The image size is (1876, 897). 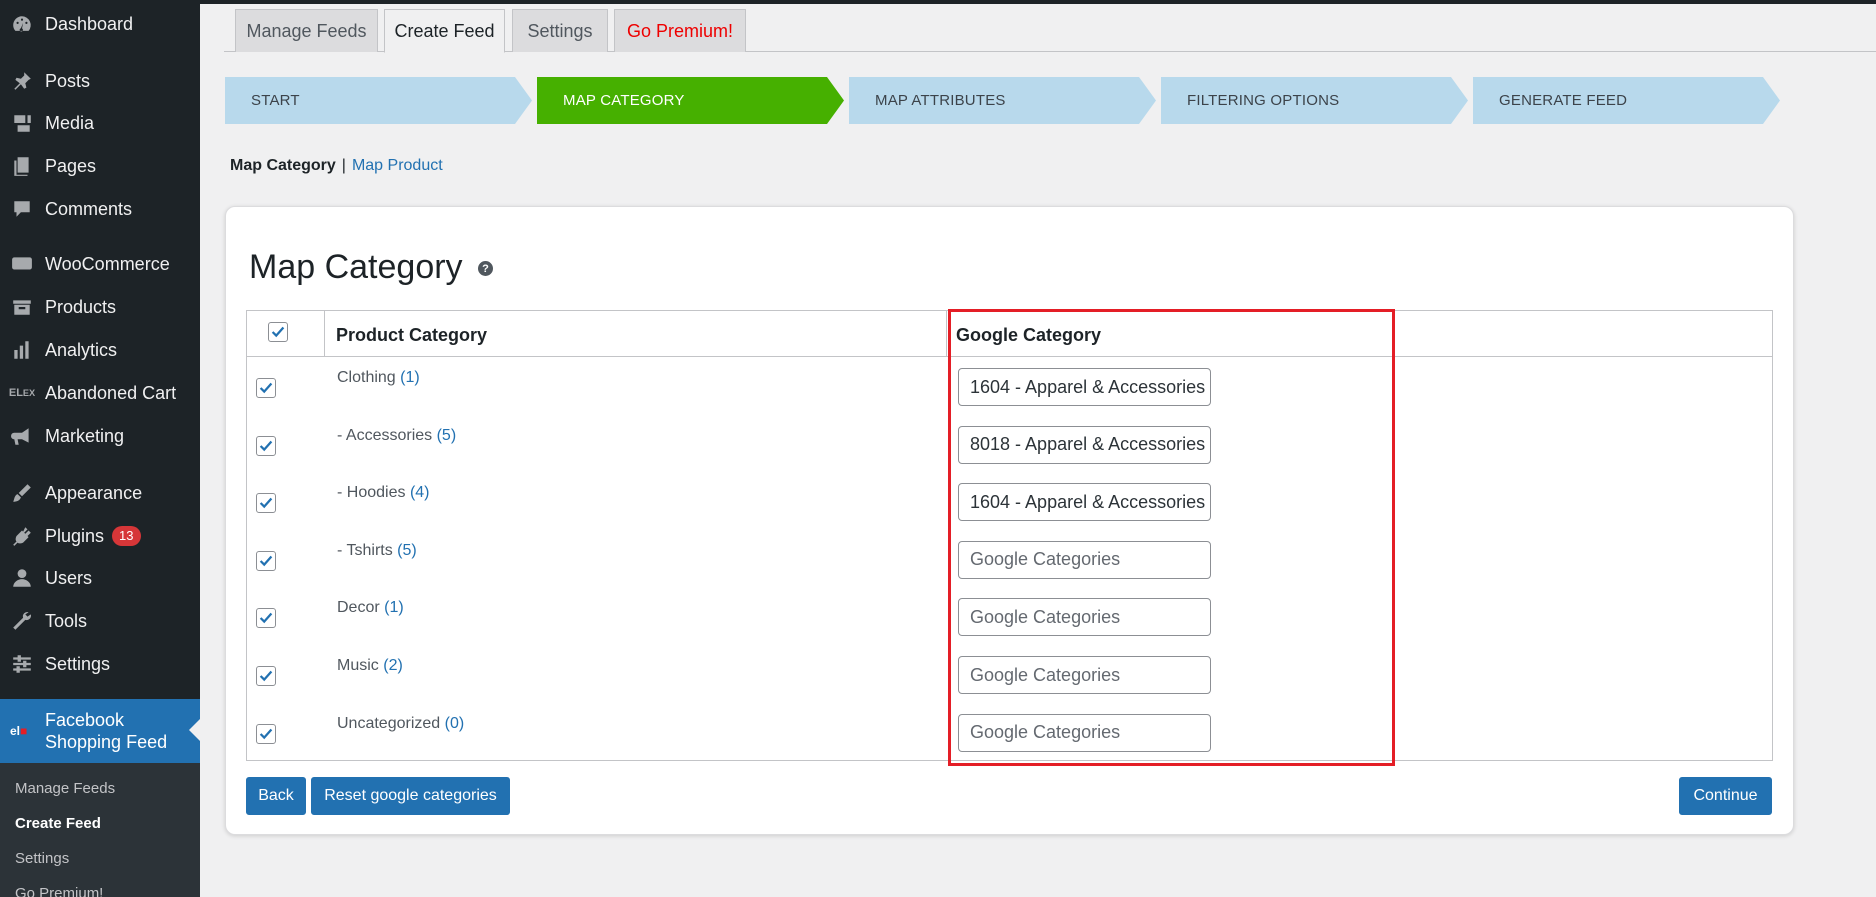 I want to click on category-name: - Hoodies, so click(x=371, y=493).